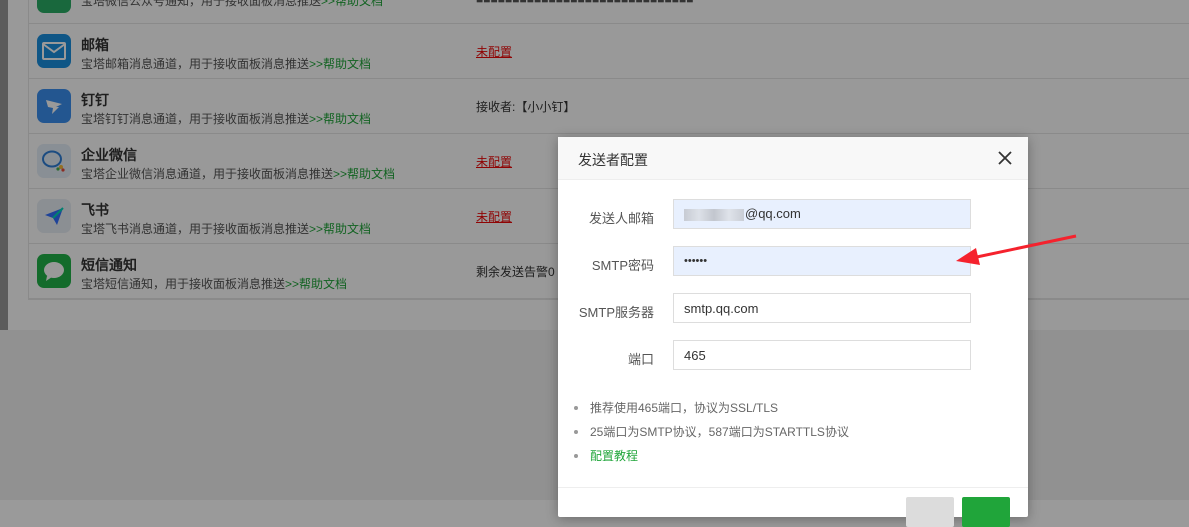  Describe the element at coordinates (930, 512) in the screenshot. I see `cancel-button` at that location.